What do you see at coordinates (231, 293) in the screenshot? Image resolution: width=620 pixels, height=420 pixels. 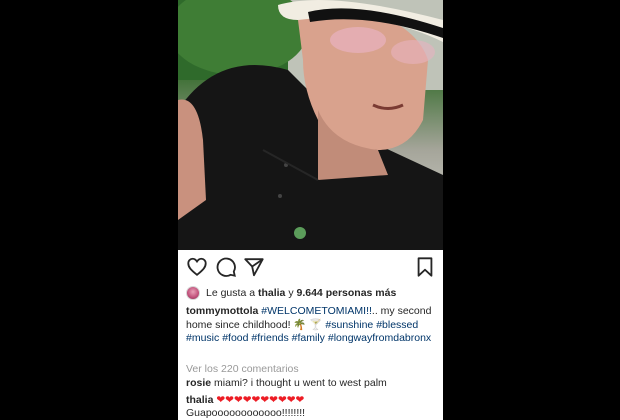 I see `likes-prefix: Le gusta a` at bounding box center [231, 293].